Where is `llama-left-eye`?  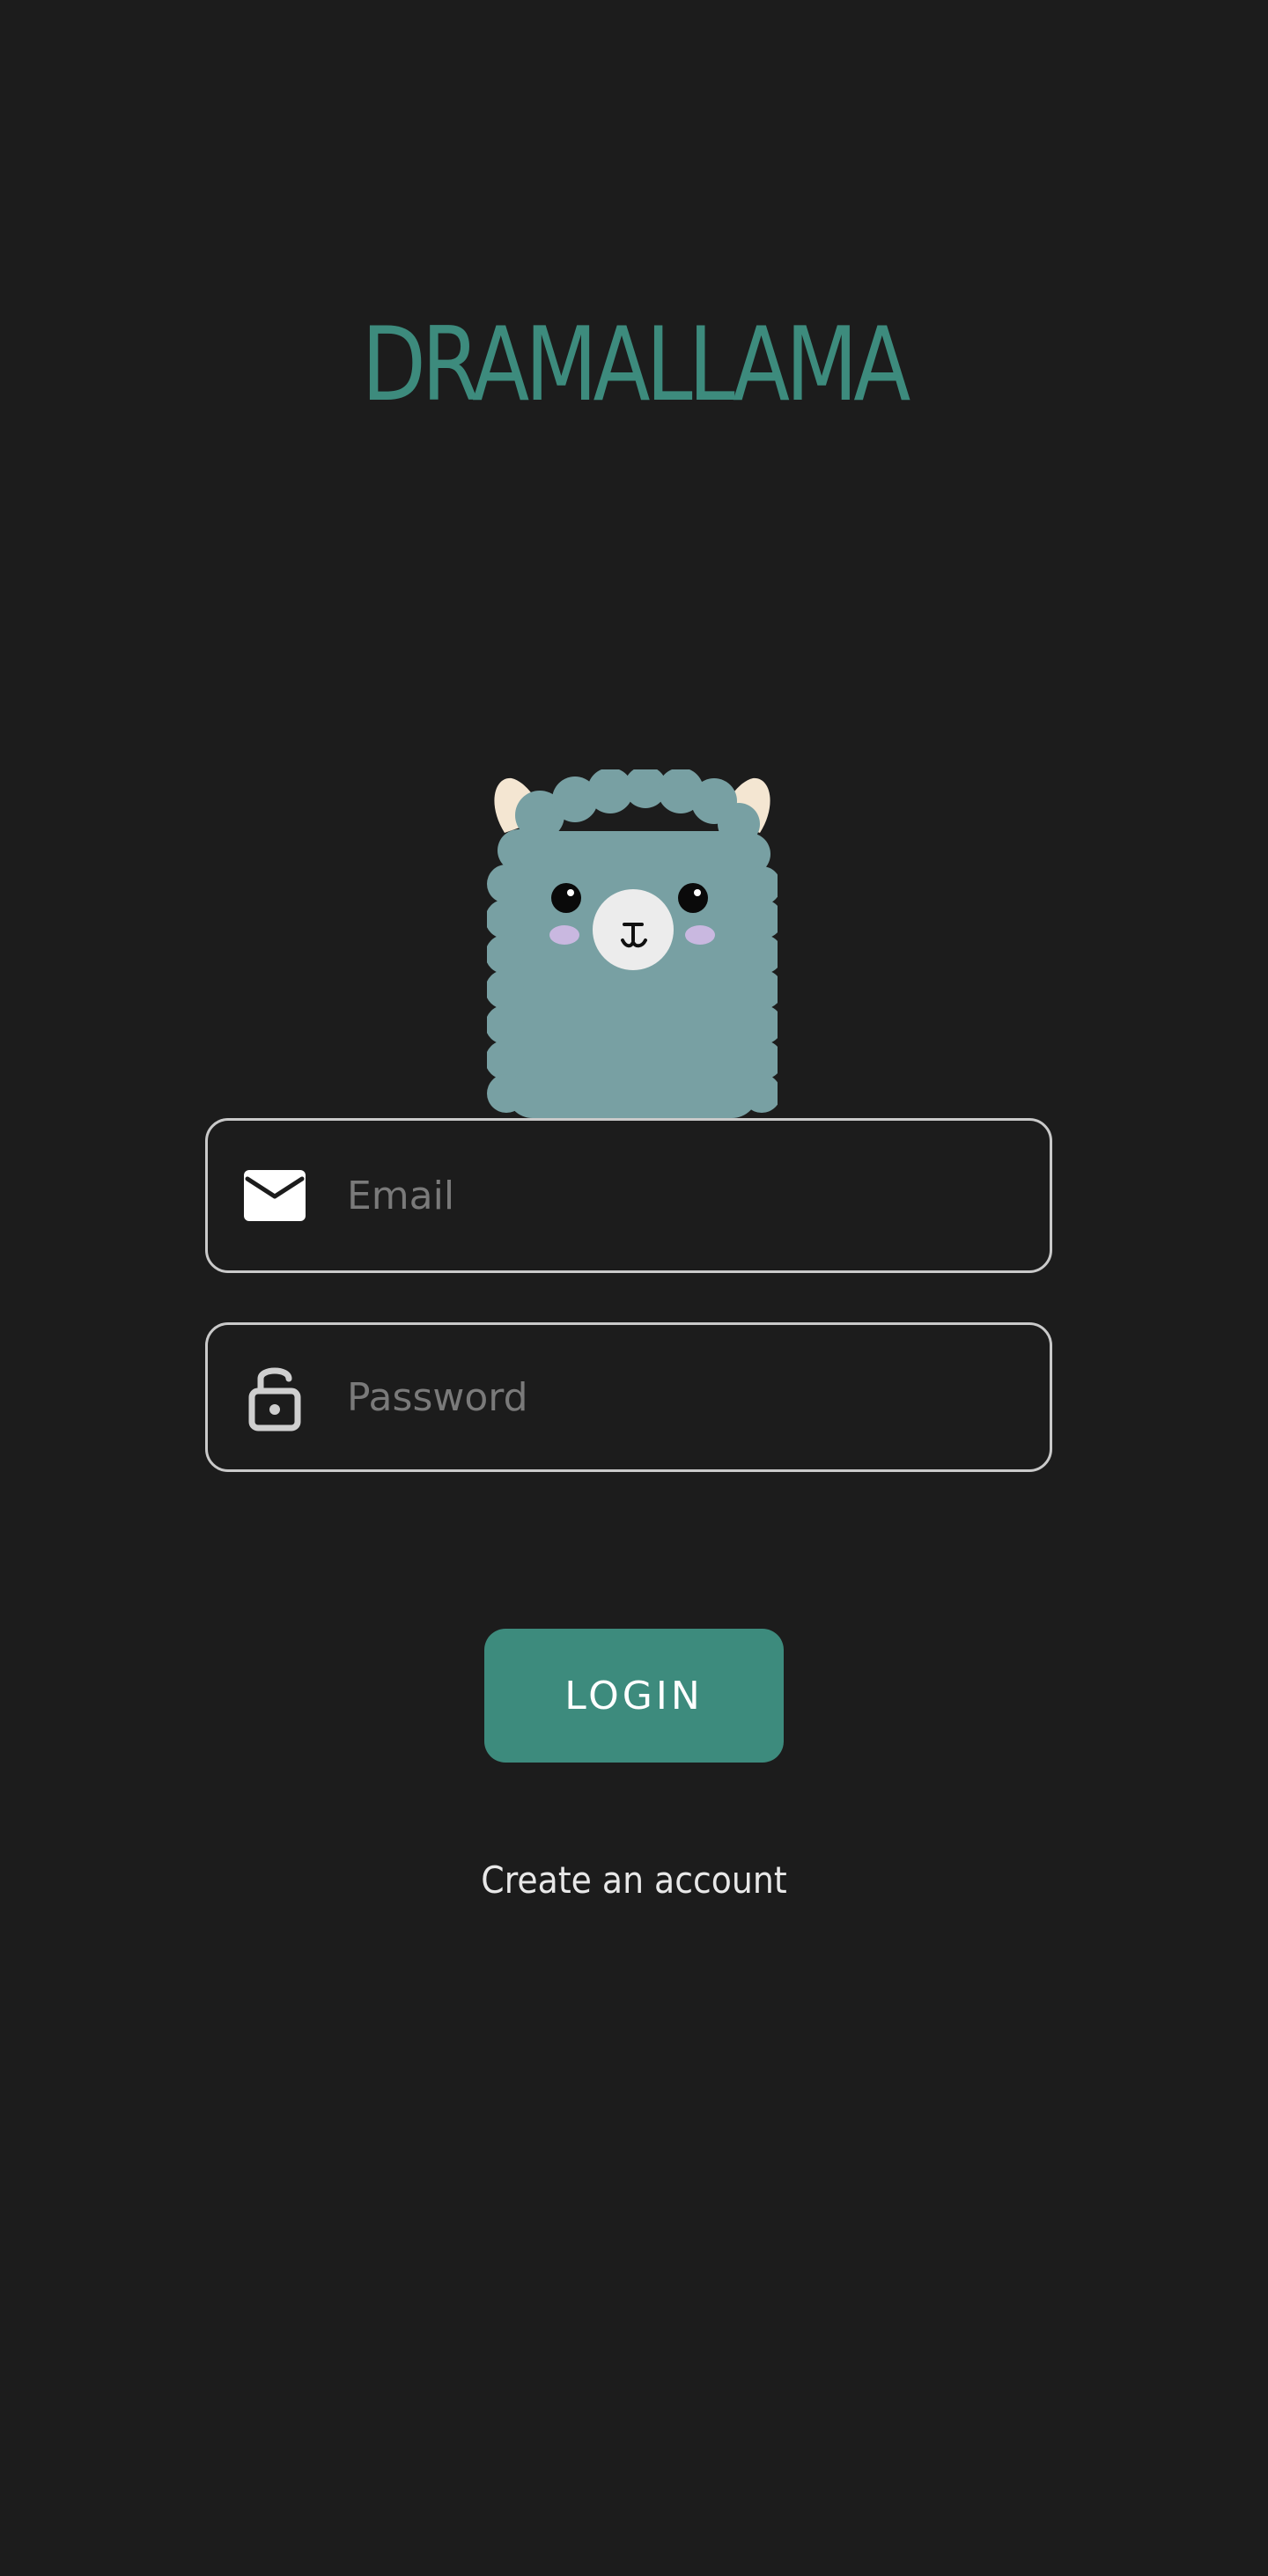
llama-left-eye is located at coordinates (566, 898).